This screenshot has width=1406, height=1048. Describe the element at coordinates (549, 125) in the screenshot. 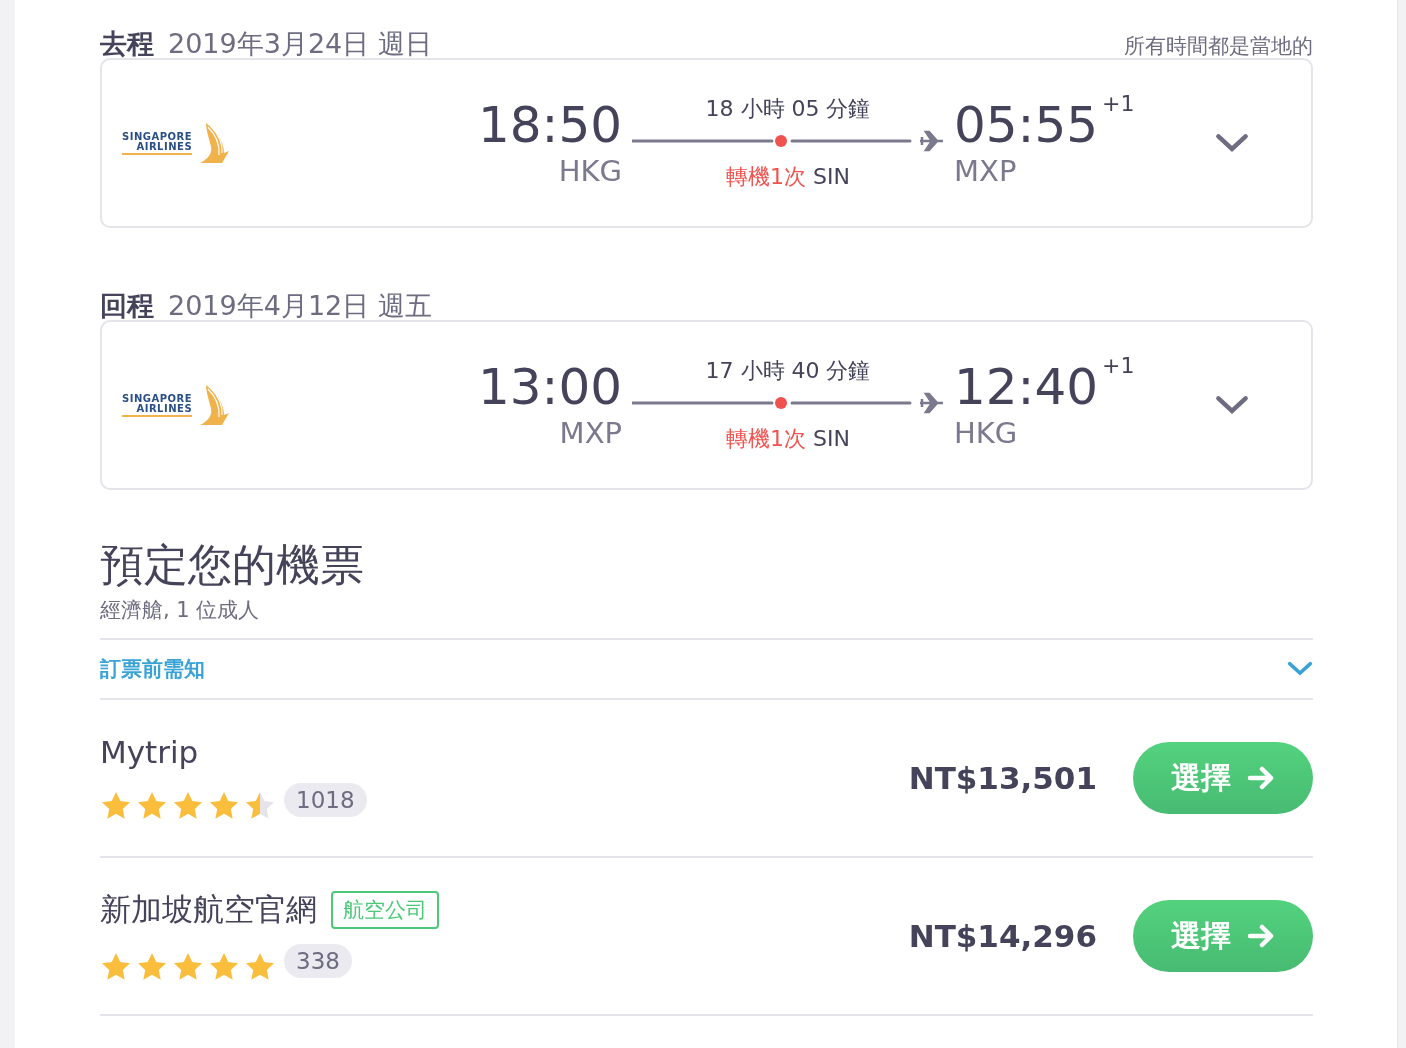

I see `departure-time: 18:50` at that location.